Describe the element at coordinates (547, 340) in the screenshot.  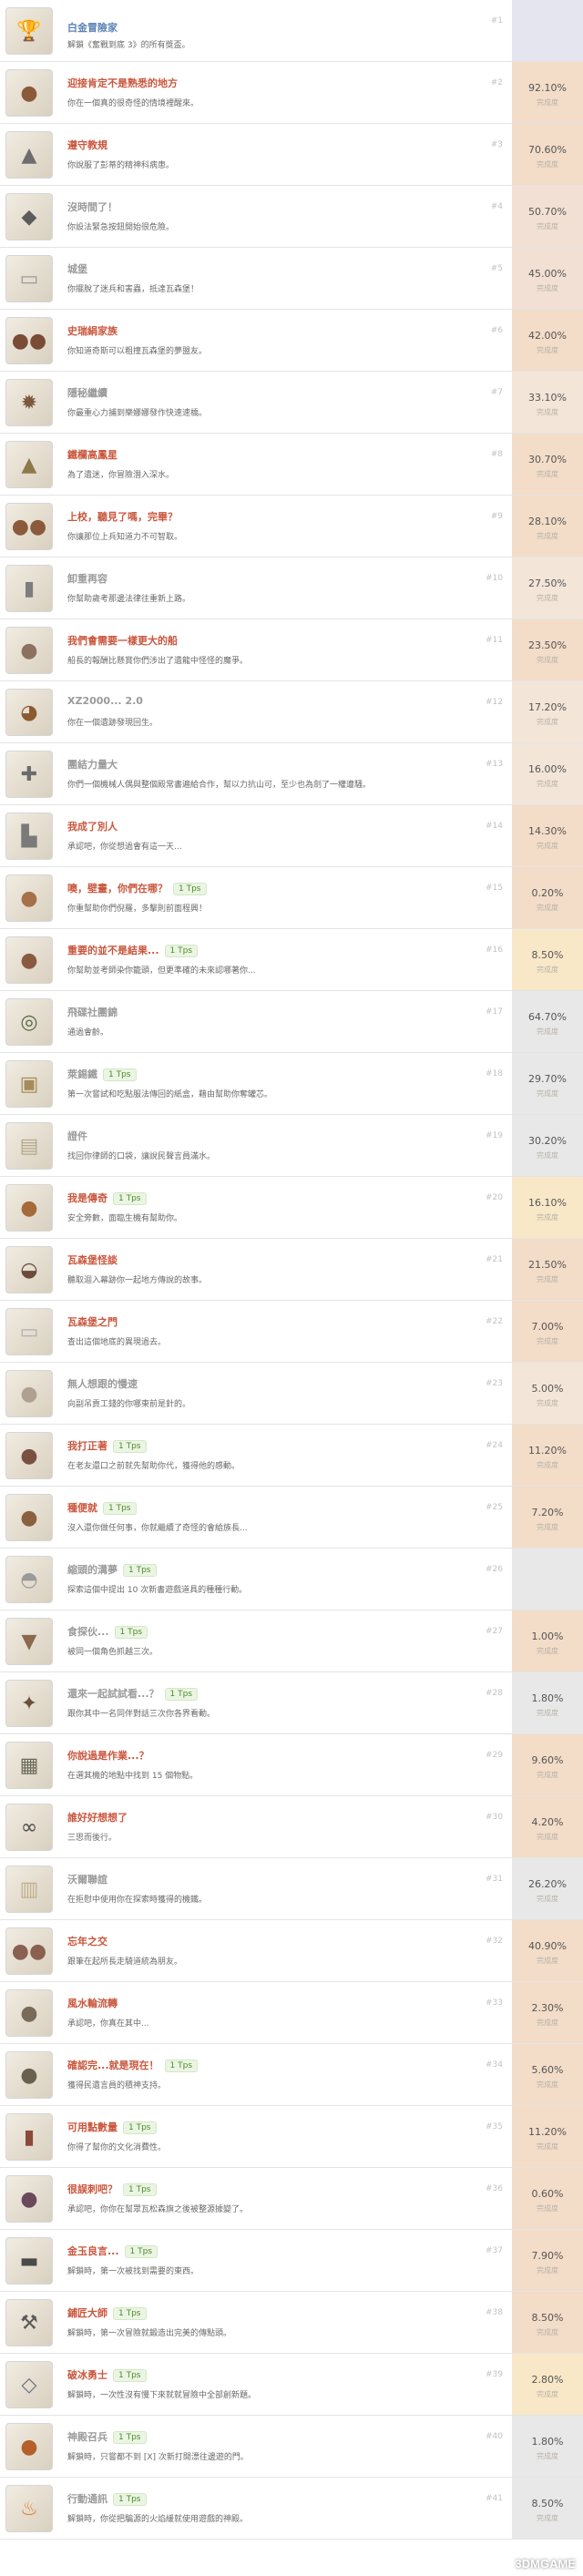
I see `completion-cell: 42.00% 完成度` at that location.